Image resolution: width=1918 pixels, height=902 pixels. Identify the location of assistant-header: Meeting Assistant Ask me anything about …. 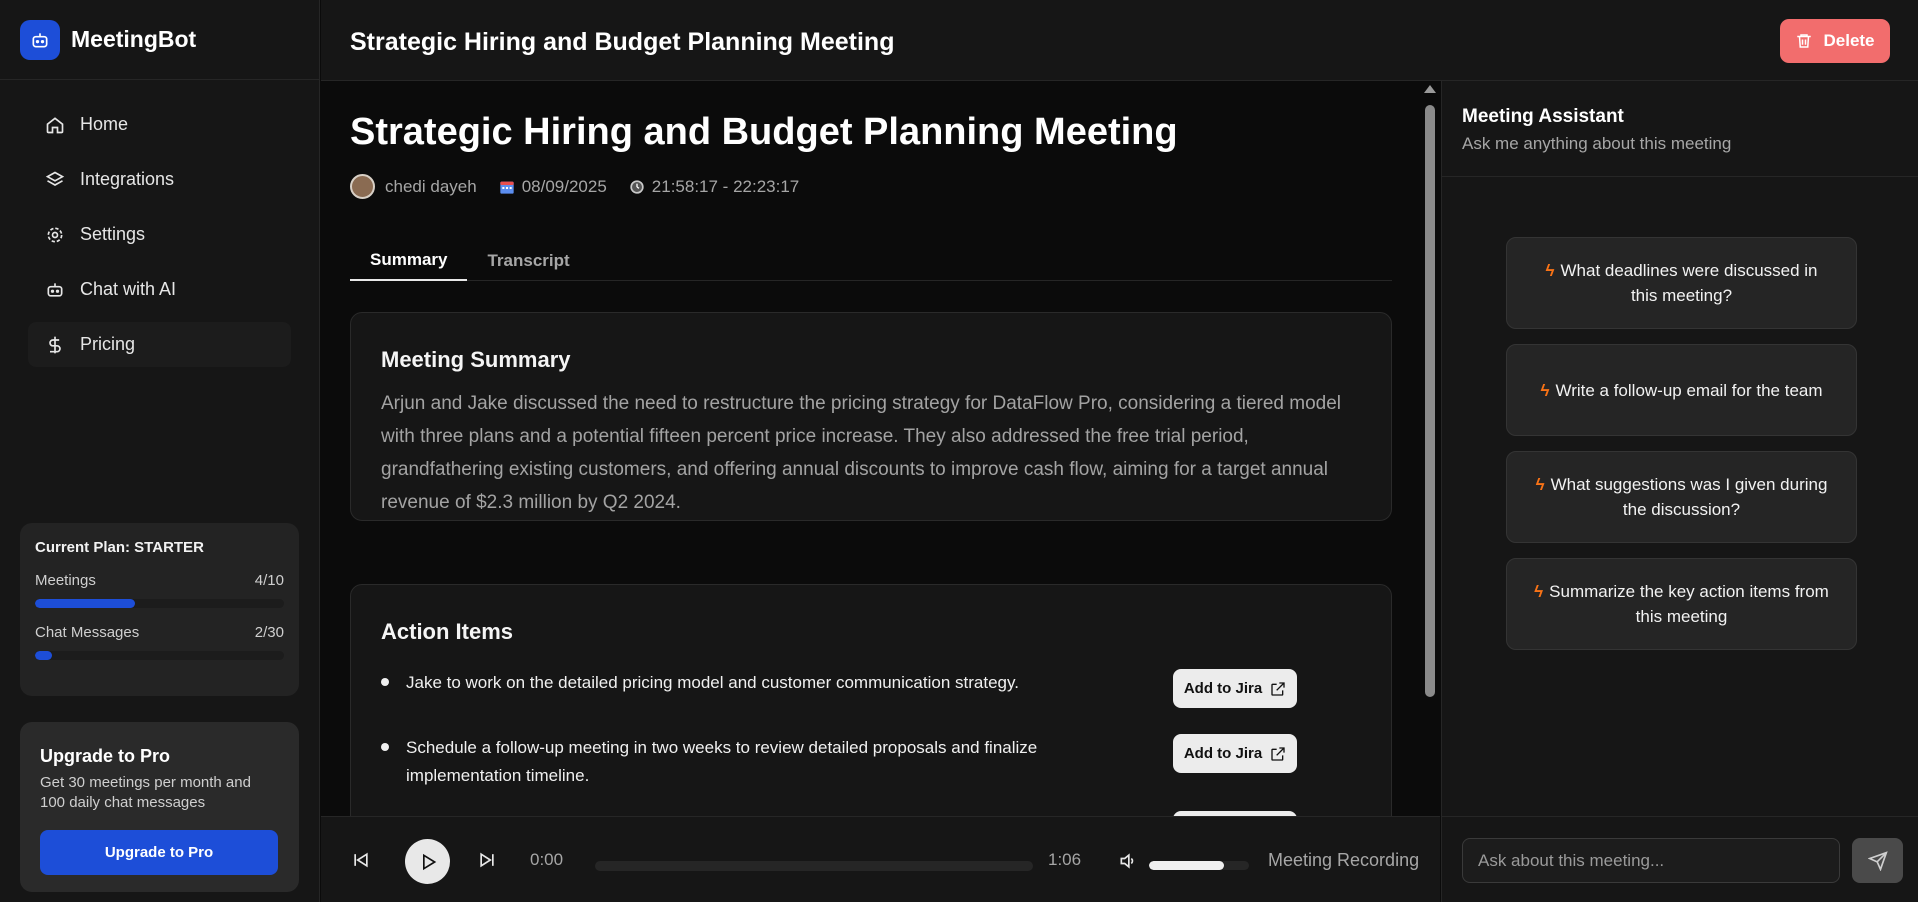
(1680, 129).